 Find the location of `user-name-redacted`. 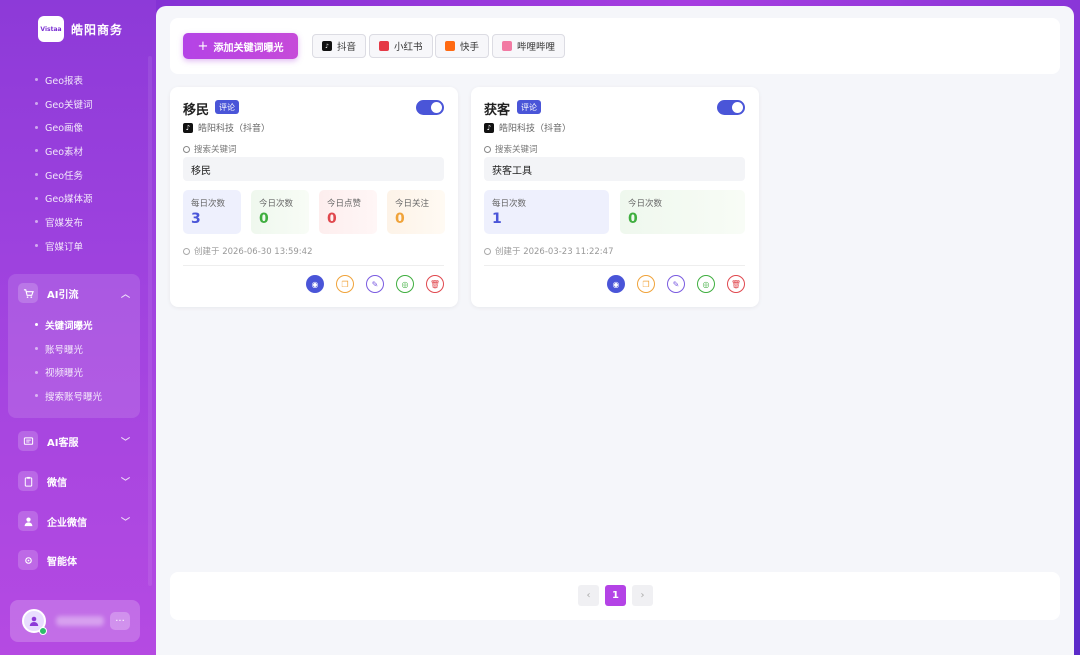

user-name-redacted is located at coordinates (80, 621).